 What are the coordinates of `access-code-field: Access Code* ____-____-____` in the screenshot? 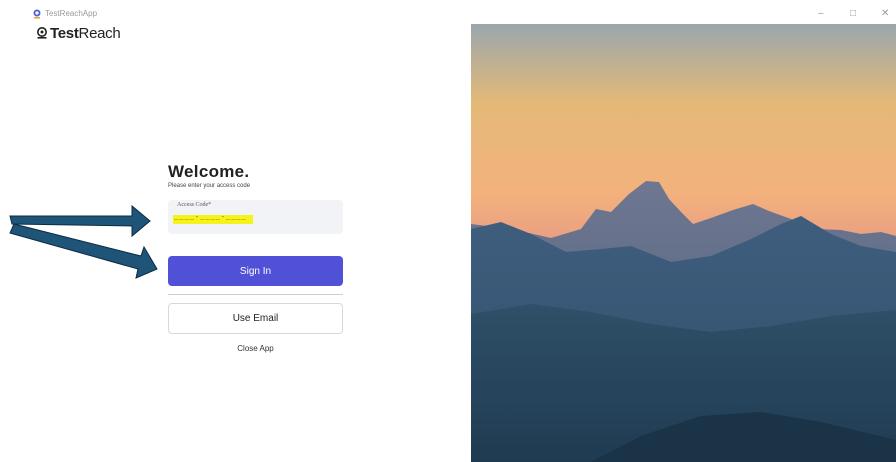 It's located at (255, 217).